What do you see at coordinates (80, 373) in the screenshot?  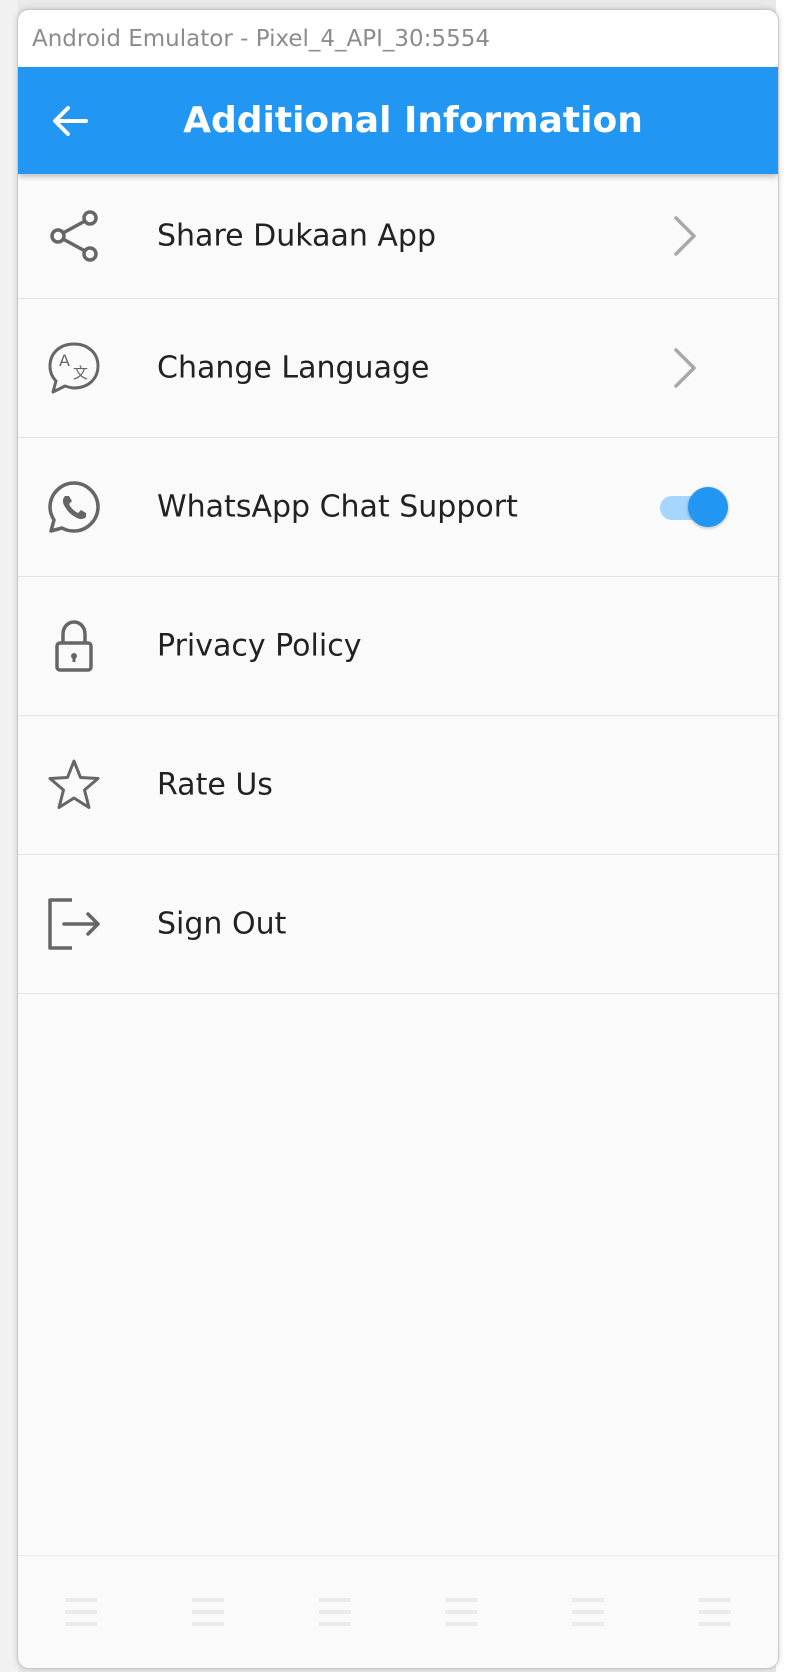 I see `svg-text: 文` at bounding box center [80, 373].